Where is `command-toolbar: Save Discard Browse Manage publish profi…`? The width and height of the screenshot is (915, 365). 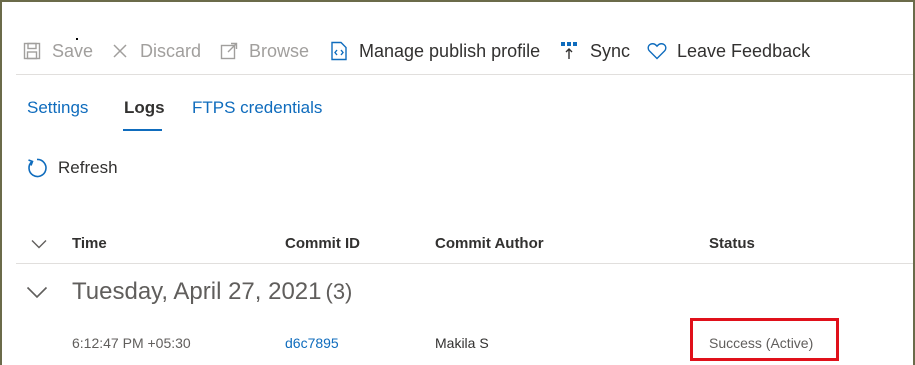
command-toolbar: Save Discard Browse Manage publish profi… is located at coordinates (464, 51).